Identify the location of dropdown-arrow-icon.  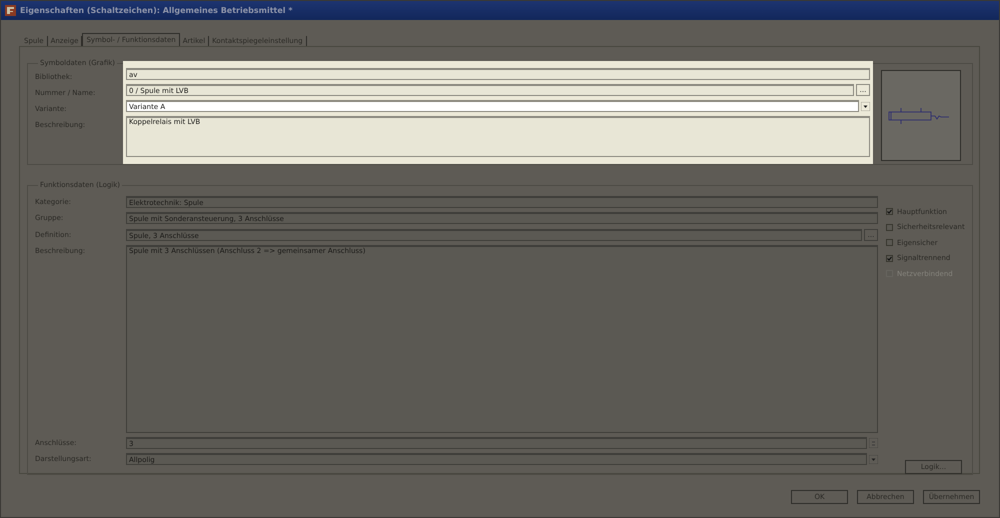
(865, 106).